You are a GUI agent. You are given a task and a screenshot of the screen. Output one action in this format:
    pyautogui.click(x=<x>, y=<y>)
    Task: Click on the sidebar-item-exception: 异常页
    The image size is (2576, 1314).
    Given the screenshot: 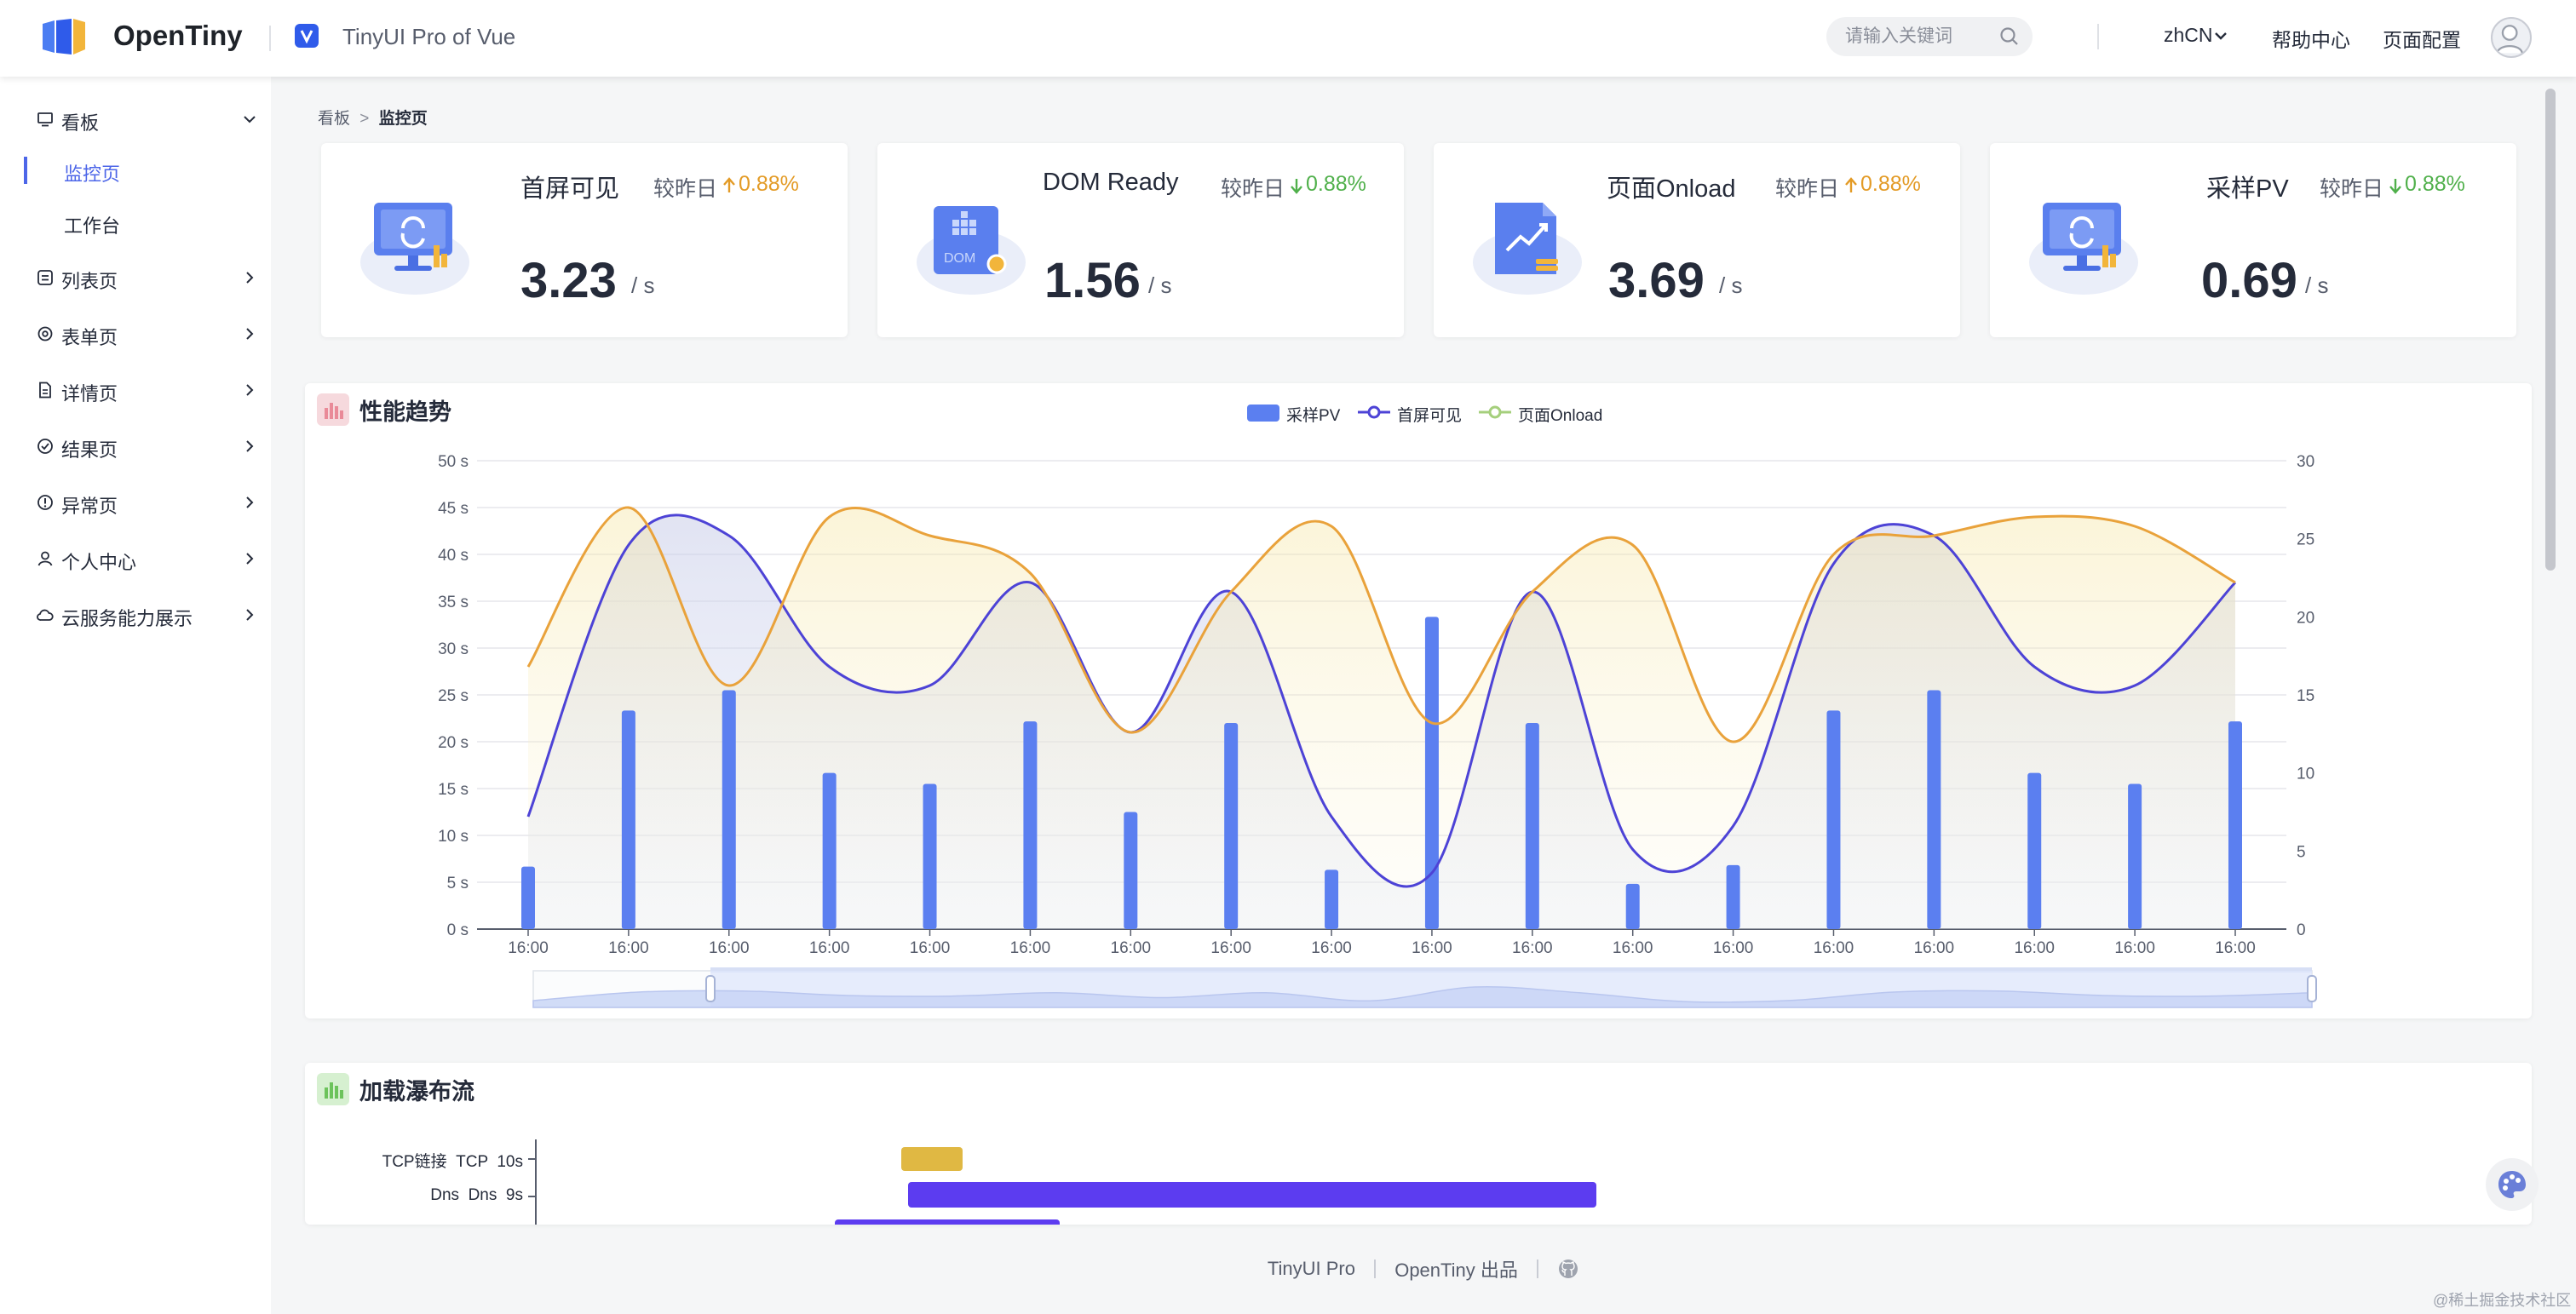 What is the action you would take?
    pyautogui.click(x=136, y=502)
    